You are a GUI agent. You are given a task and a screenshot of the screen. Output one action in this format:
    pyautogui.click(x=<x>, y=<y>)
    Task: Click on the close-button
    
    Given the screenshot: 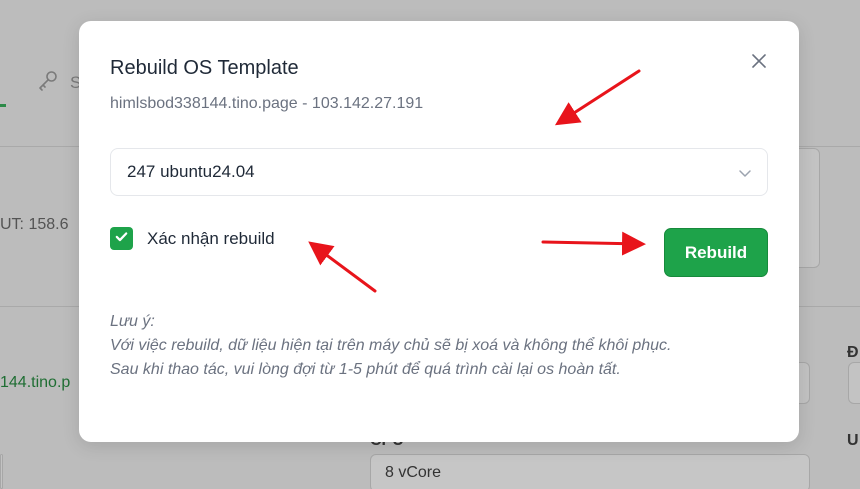 What is the action you would take?
    pyautogui.click(x=759, y=63)
    